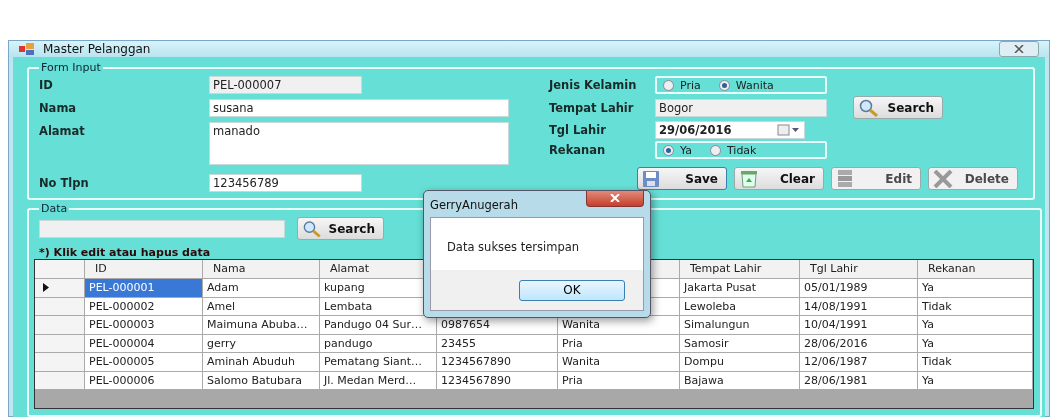 Image resolution: width=1055 pixels, height=417 pixels. What do you see at coordinates (144, 269) in the screenshot?
I see `column-header: ID` at bounding box center [144, 269].